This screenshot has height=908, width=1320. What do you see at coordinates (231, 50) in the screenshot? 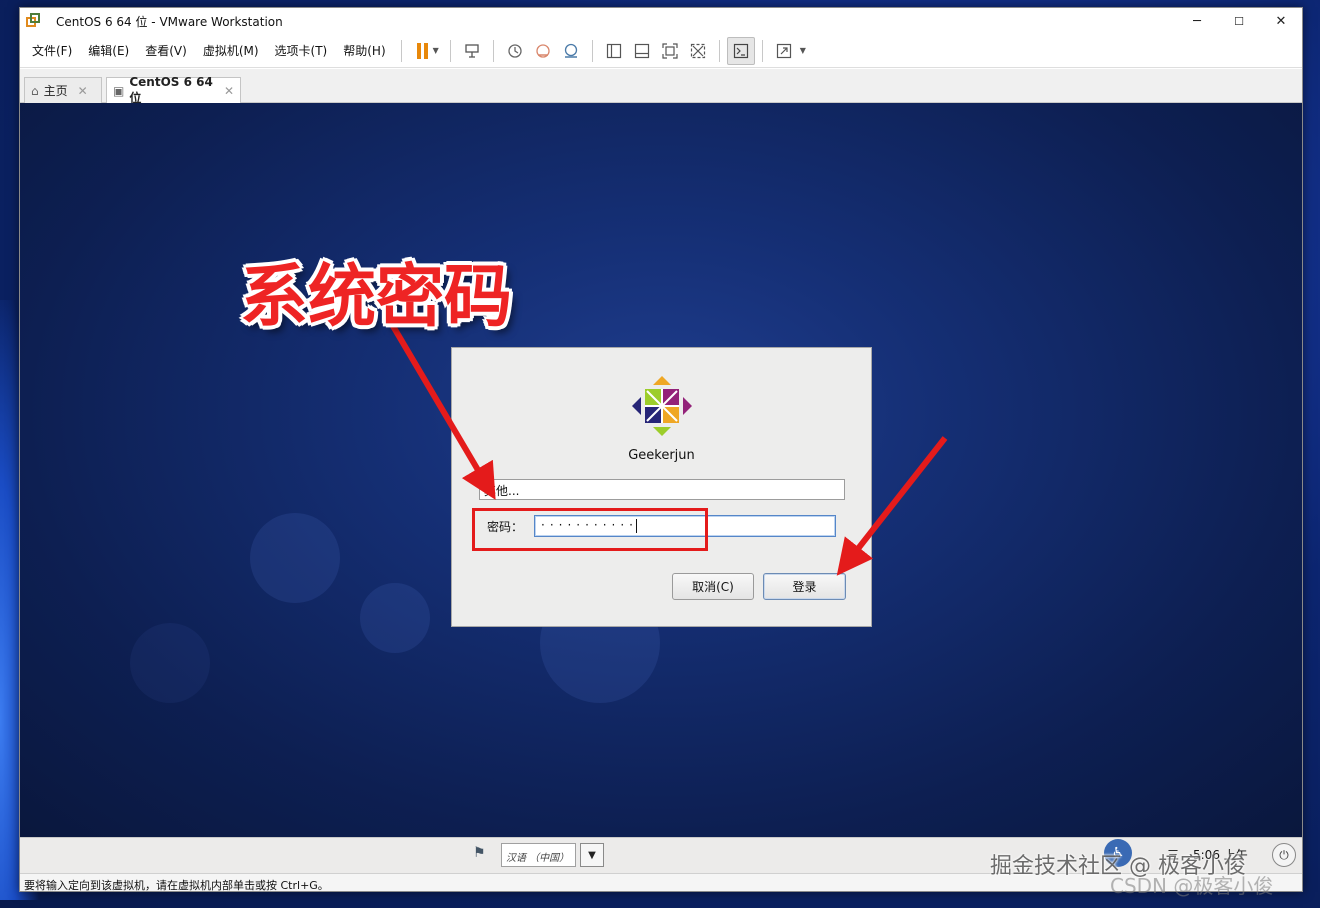
I see `menu-vm: 虚拟机(M)` at bounding box center [231, 50].